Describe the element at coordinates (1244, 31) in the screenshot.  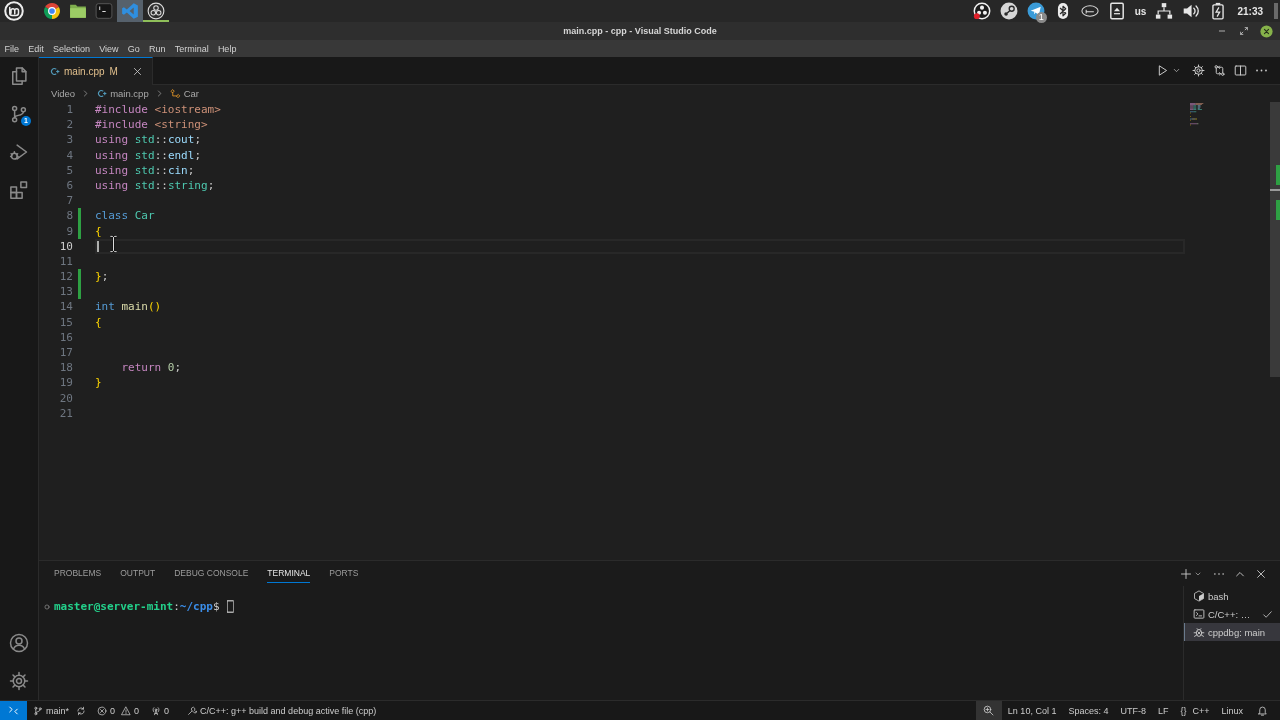
I see `maximize-icon` at that location.